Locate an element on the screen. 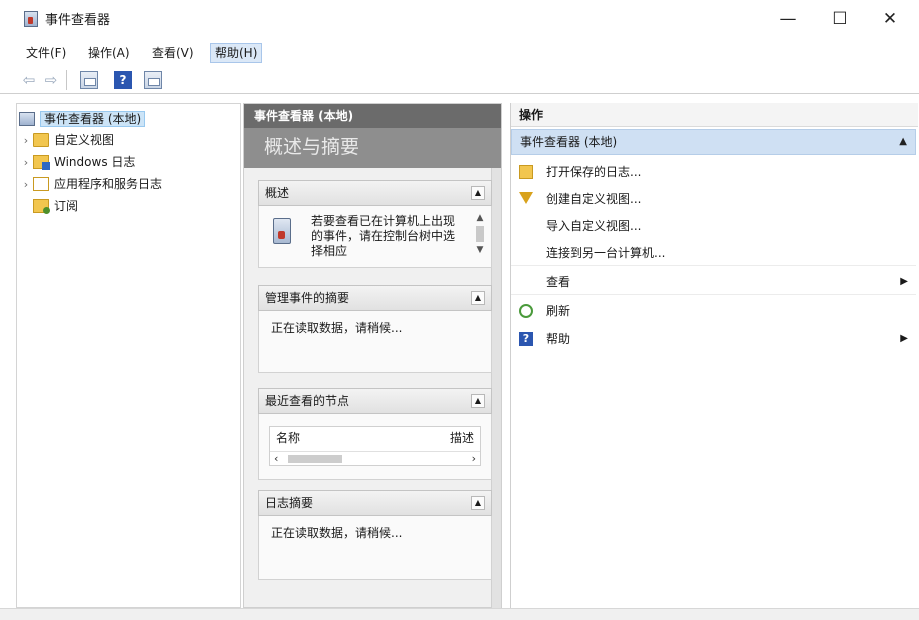 This screenshot has height=620, width=919. tree-item-app-service-logs: › 应用程序和服务日志 is located at coordinates (90, 184).